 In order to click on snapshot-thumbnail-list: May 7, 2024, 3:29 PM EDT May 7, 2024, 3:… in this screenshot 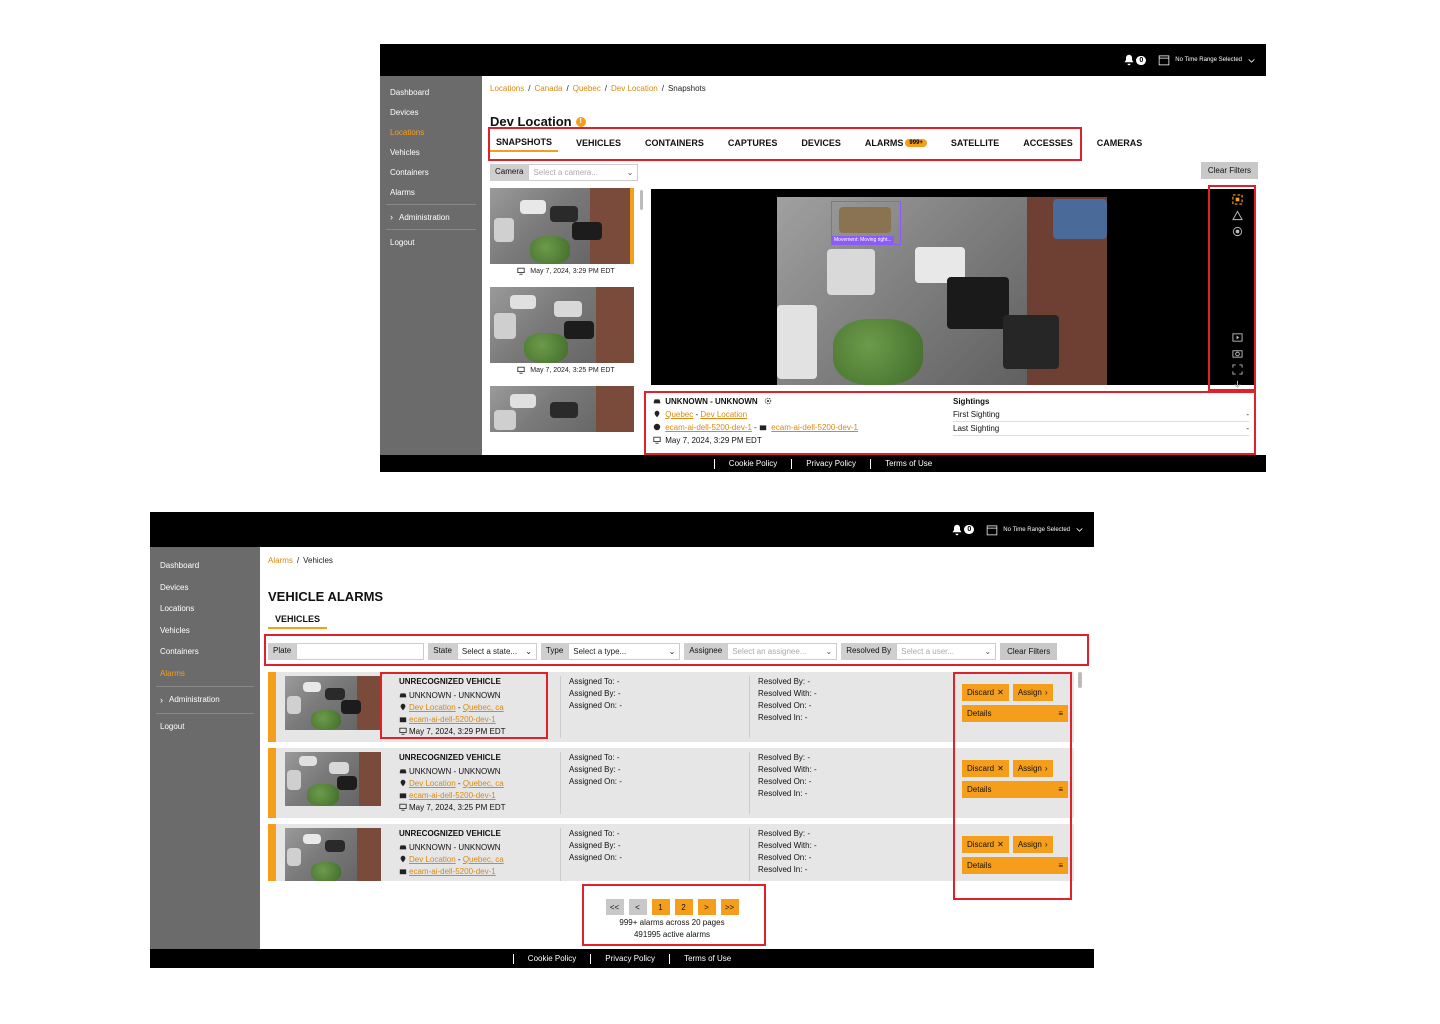, I will do `click(566, 330)`.